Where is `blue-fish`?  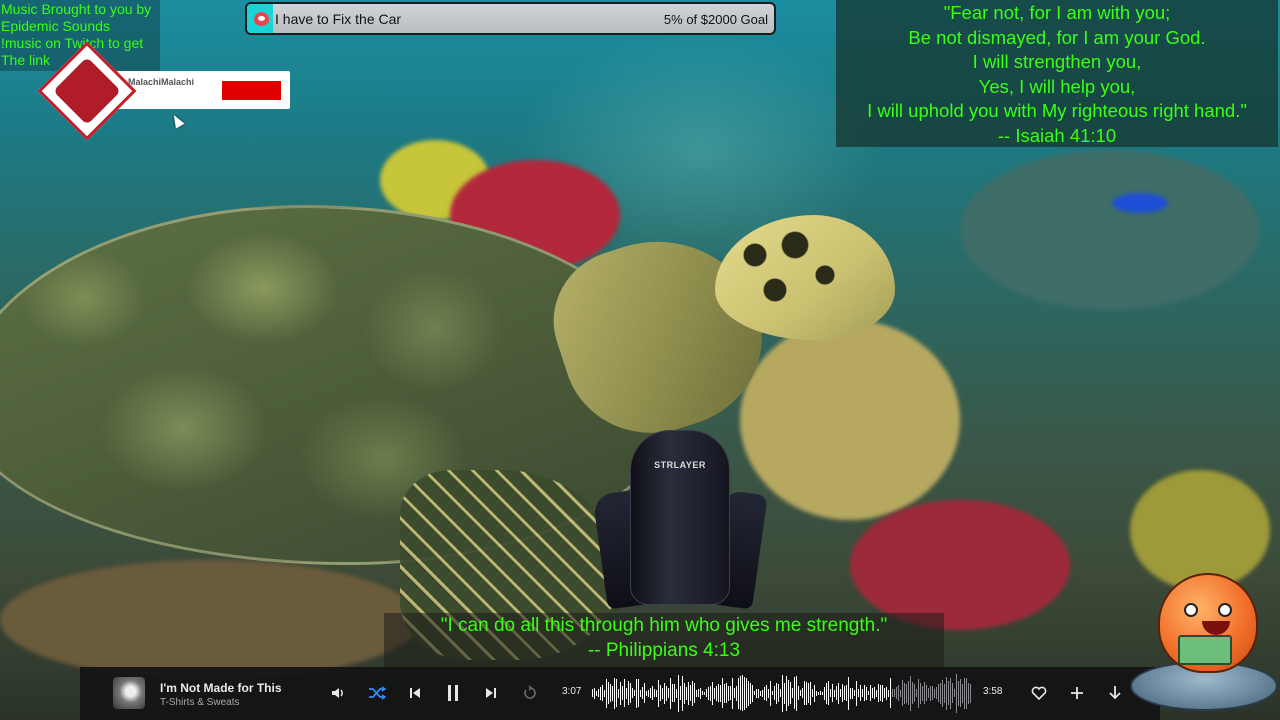 blue-fish is located at coordinates (1140, 203).